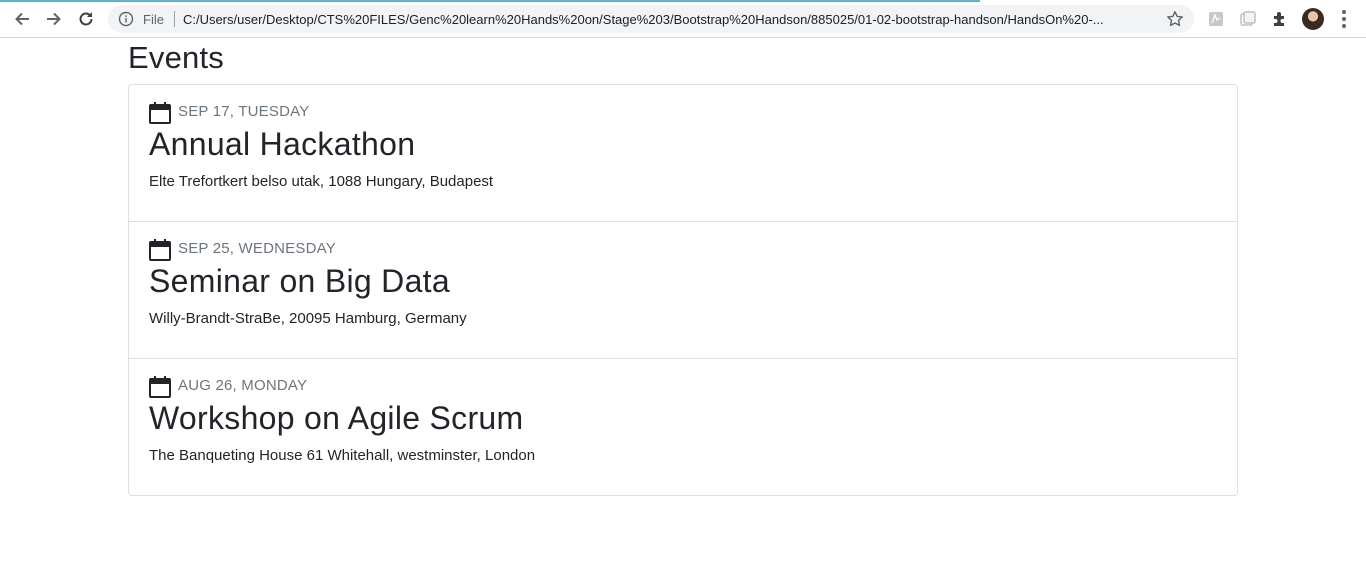 The image size is (1366, 585). What do you see at coordinates (244, 111) in the screenshot?
I see `event-date: SEP 17, TUESDAY` at bounding box center [244, 111].